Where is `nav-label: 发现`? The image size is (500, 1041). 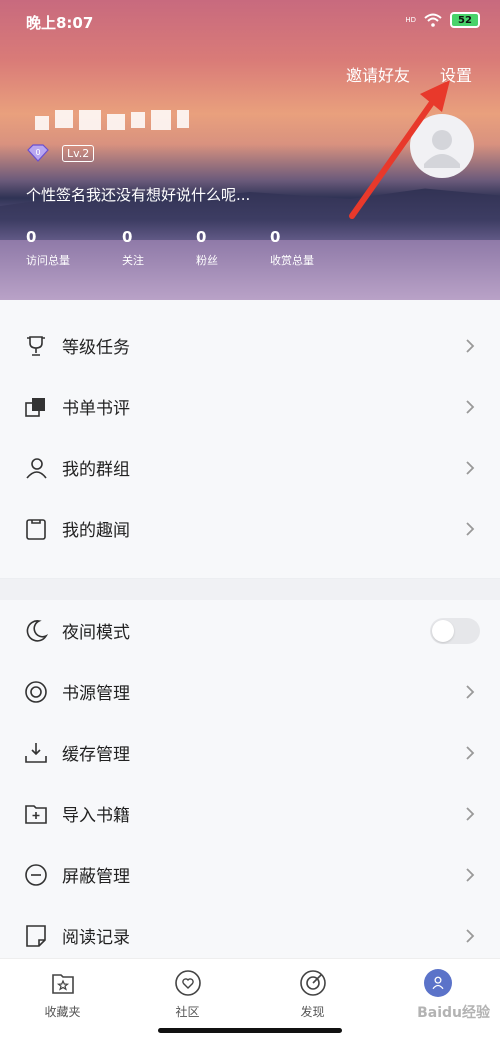
nav-label: 发现 is located at coordinates (312, 1012).